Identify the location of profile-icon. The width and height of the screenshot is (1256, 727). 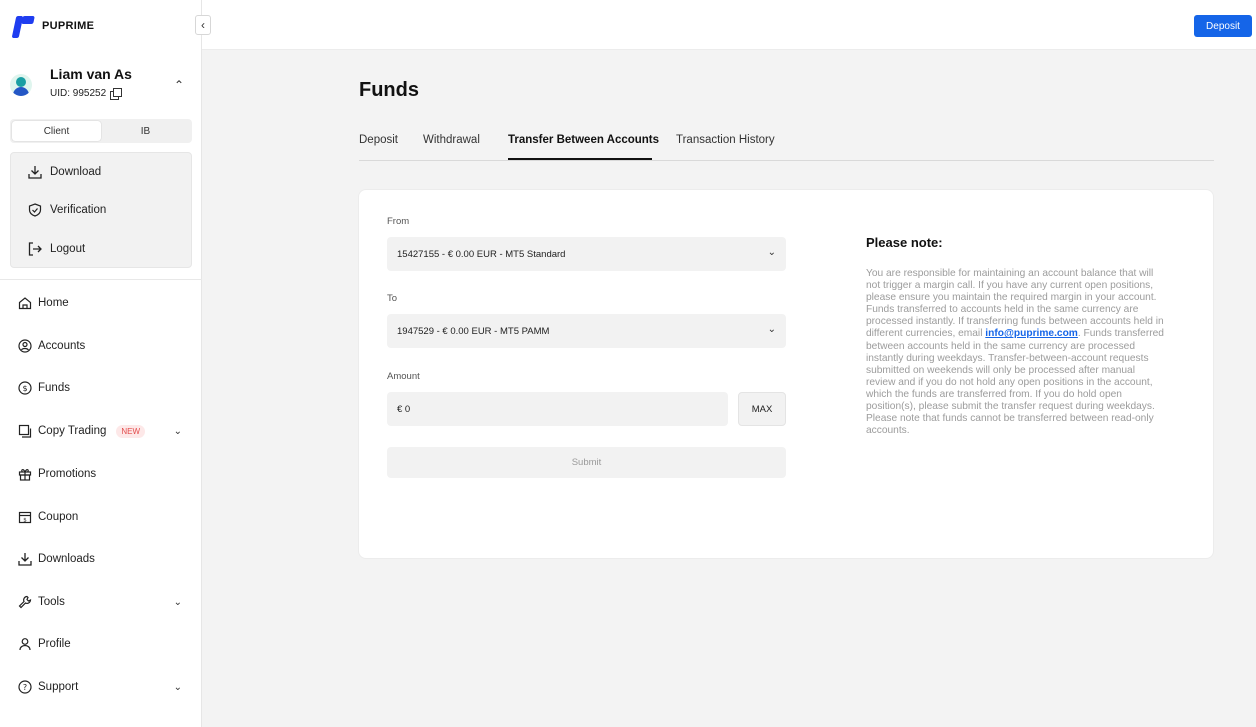
(25, 644).